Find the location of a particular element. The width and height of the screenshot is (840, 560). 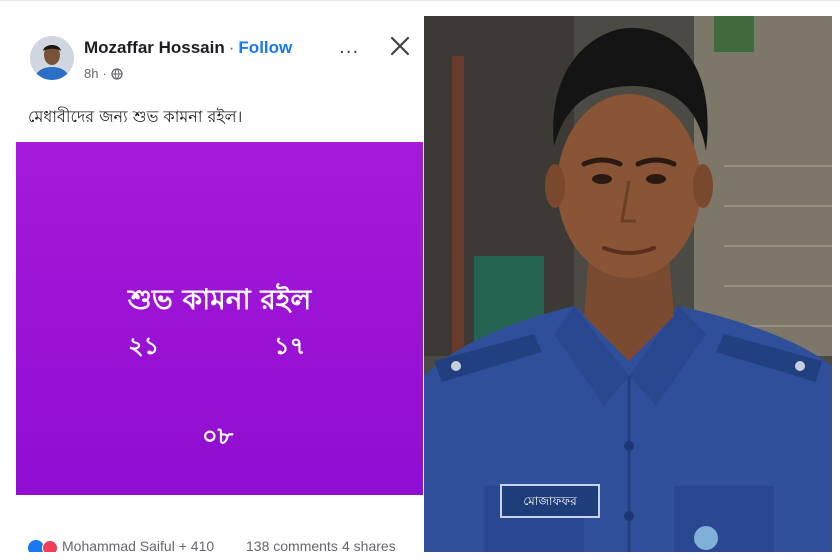

banner-heading: শুভ কামনা রইল is located at coordinates (219, 299).